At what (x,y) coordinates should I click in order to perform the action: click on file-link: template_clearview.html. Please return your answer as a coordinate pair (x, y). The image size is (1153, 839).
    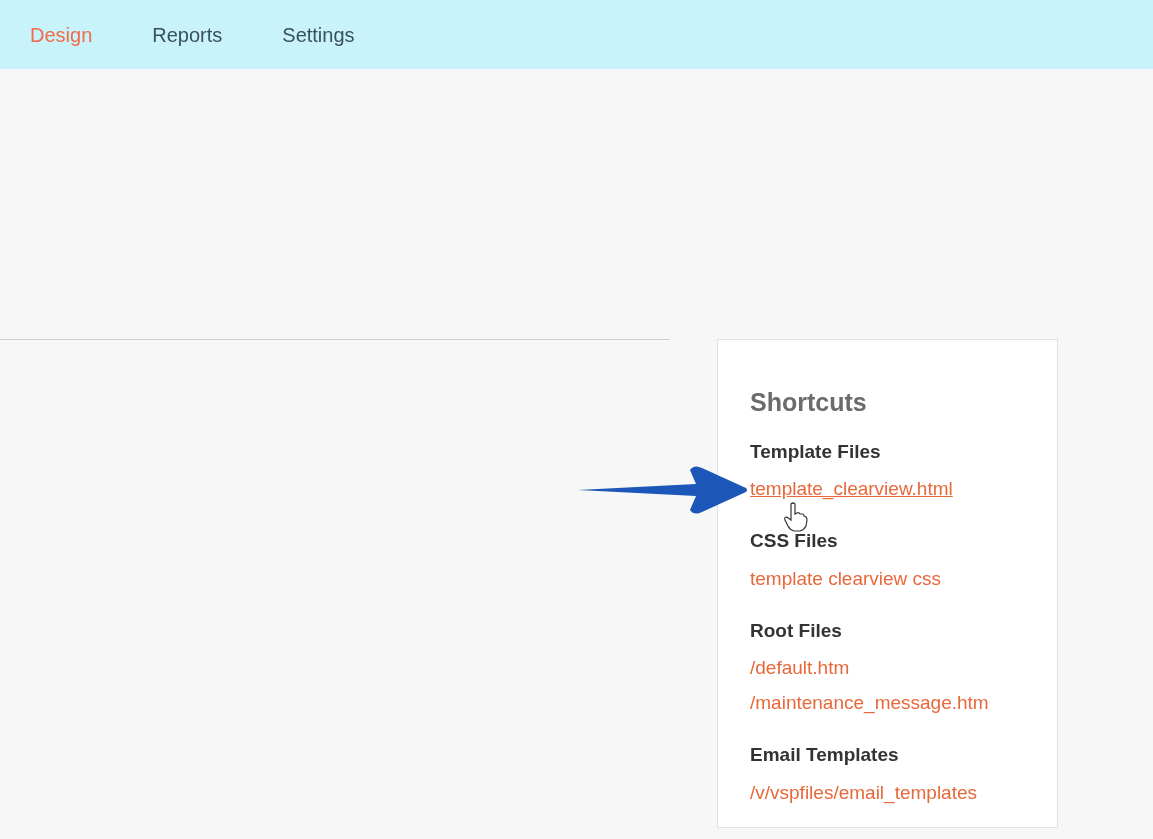
    Looking at the image, I should click on (851, 489).